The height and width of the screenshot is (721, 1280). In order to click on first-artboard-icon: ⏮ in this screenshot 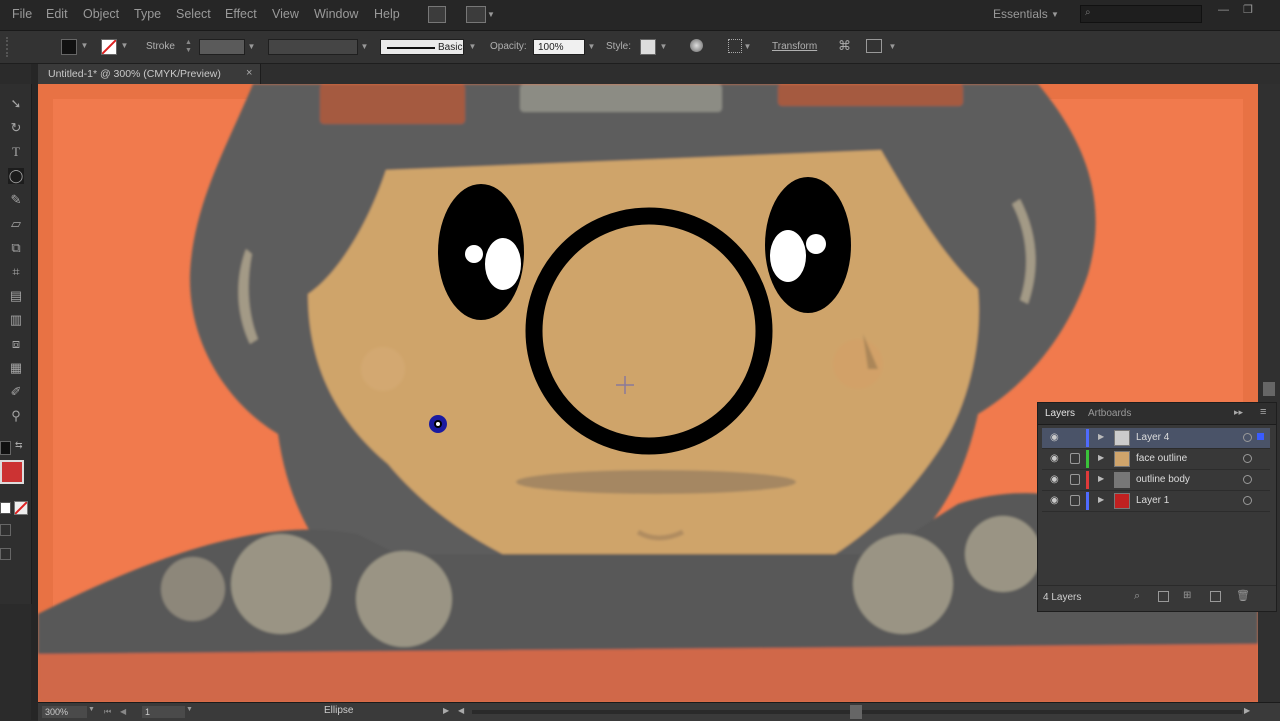, I will do `click(107, 712)`.